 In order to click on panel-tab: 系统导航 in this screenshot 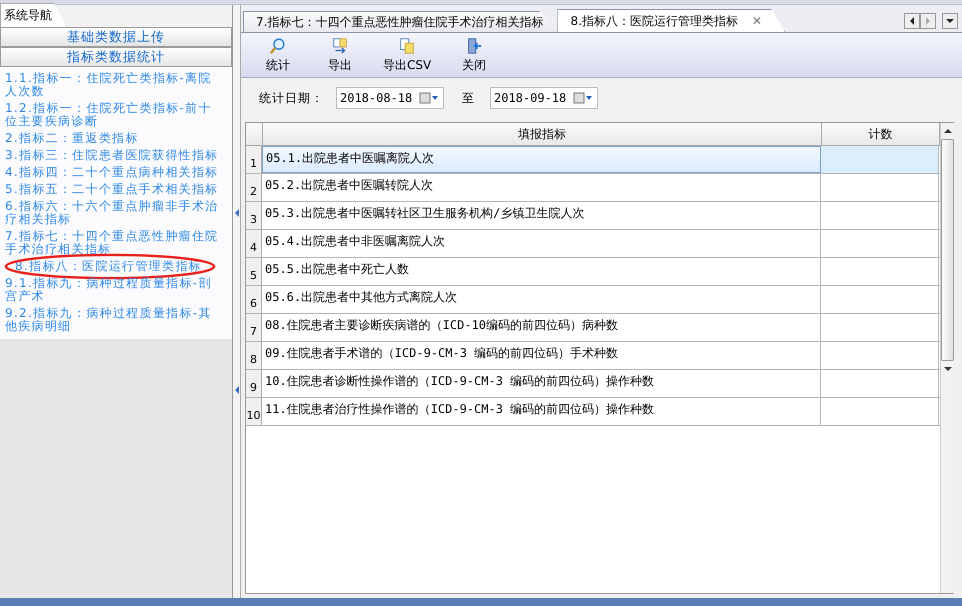, I will do `click(33, 15)`.